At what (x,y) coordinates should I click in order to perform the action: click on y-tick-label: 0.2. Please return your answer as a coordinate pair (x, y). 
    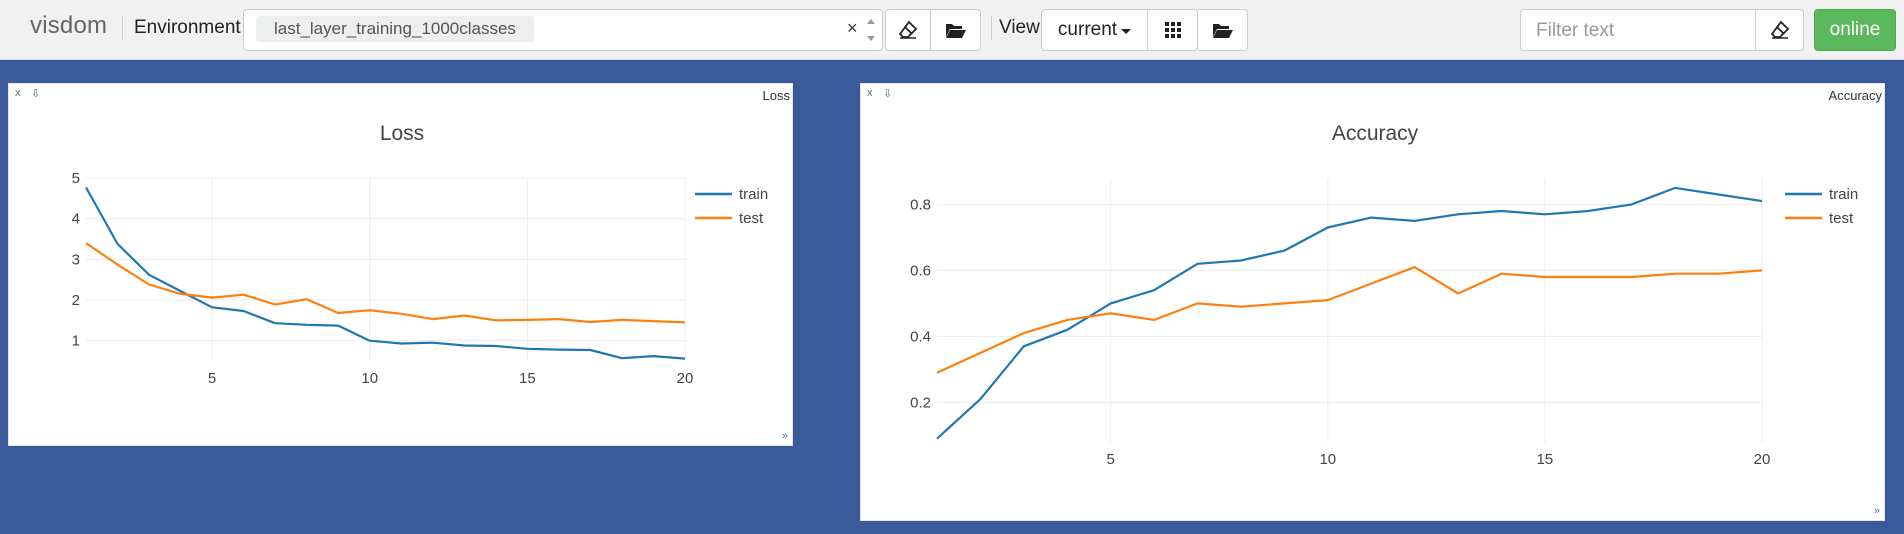
    Looking at the image, I should click on (920, 402).